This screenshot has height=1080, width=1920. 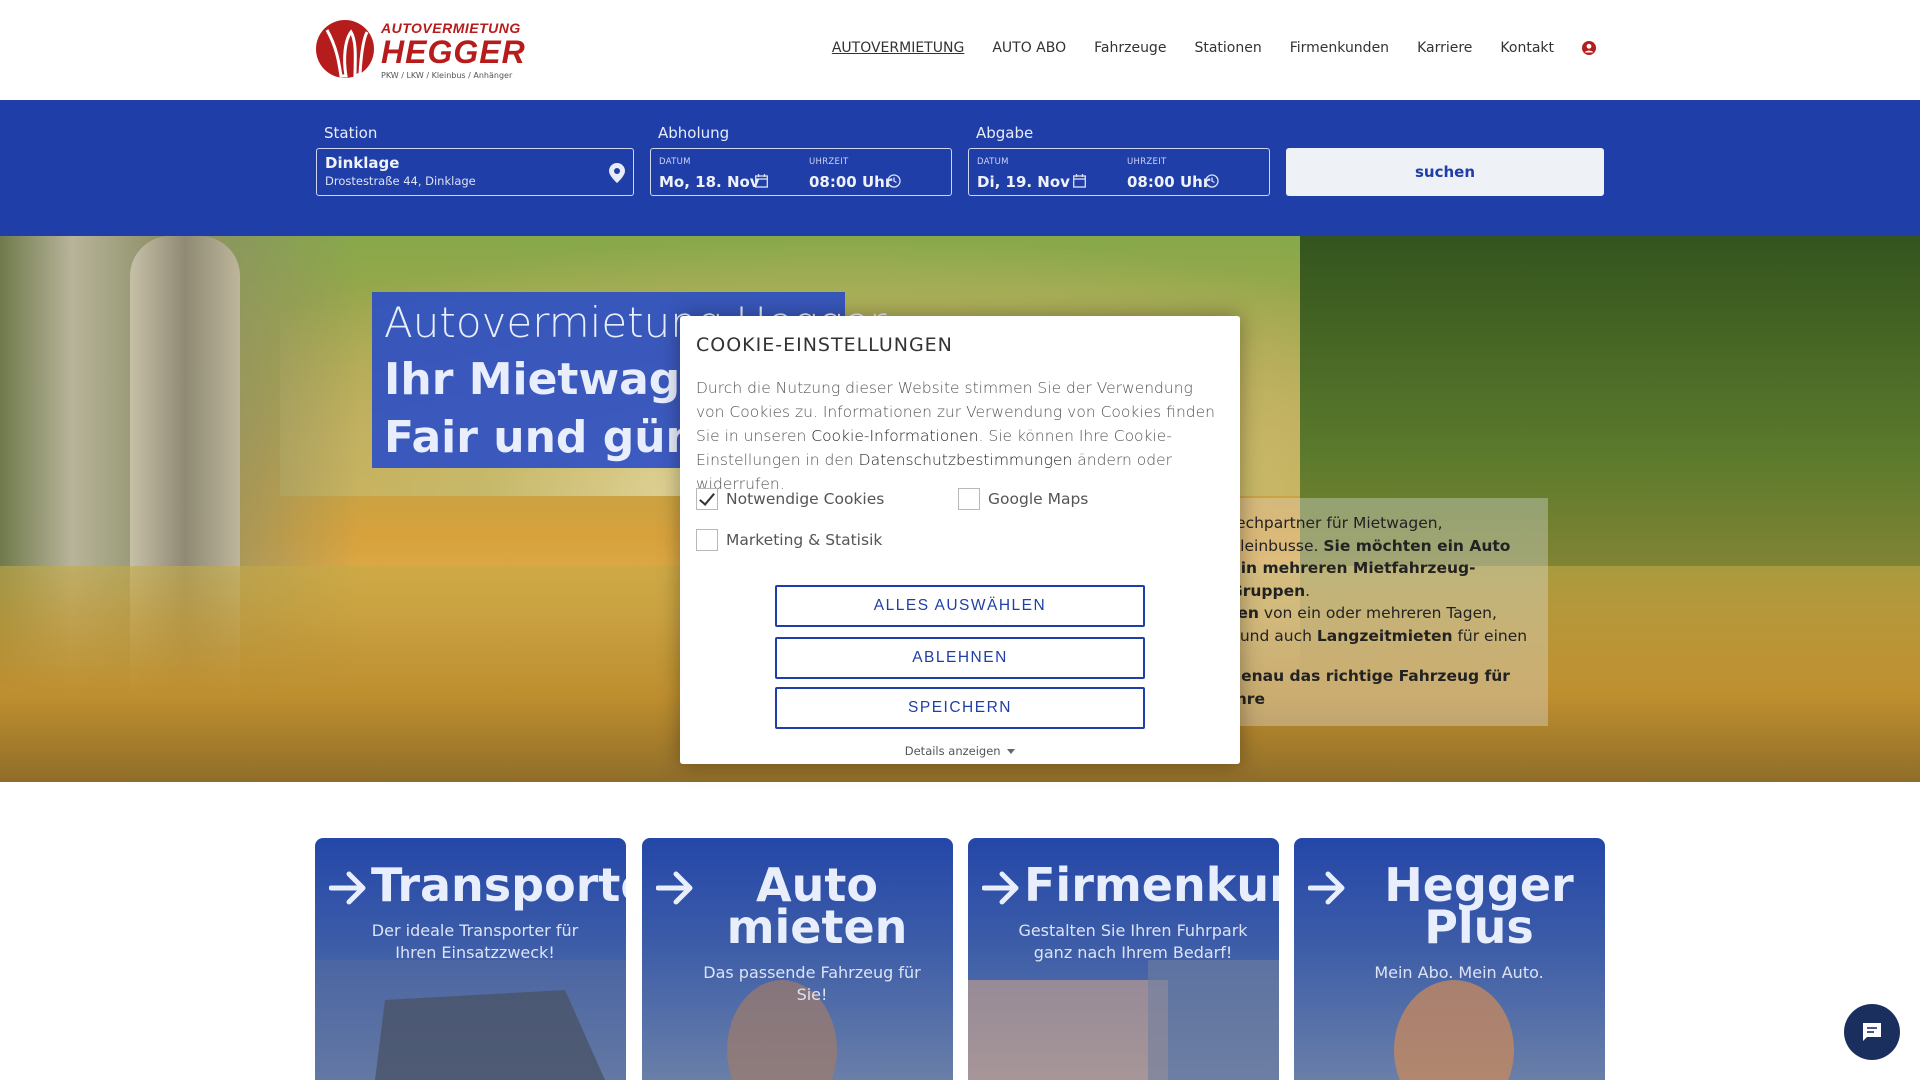 I want to click on station-address: Drostestraße 44, Dinklage, so click(x=400, y=181).